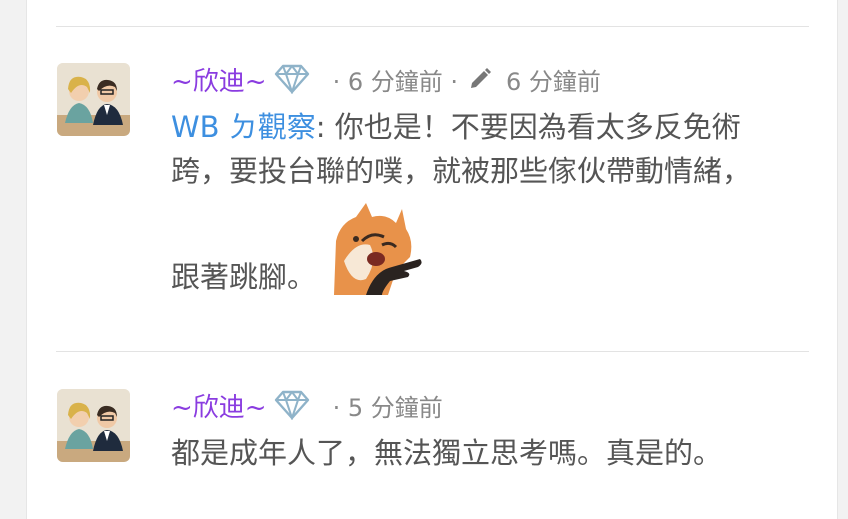 The image size is (848, 519). I want to click on comment-header: ~欣迪~ · 5 分鐘前, so click(307, 405).